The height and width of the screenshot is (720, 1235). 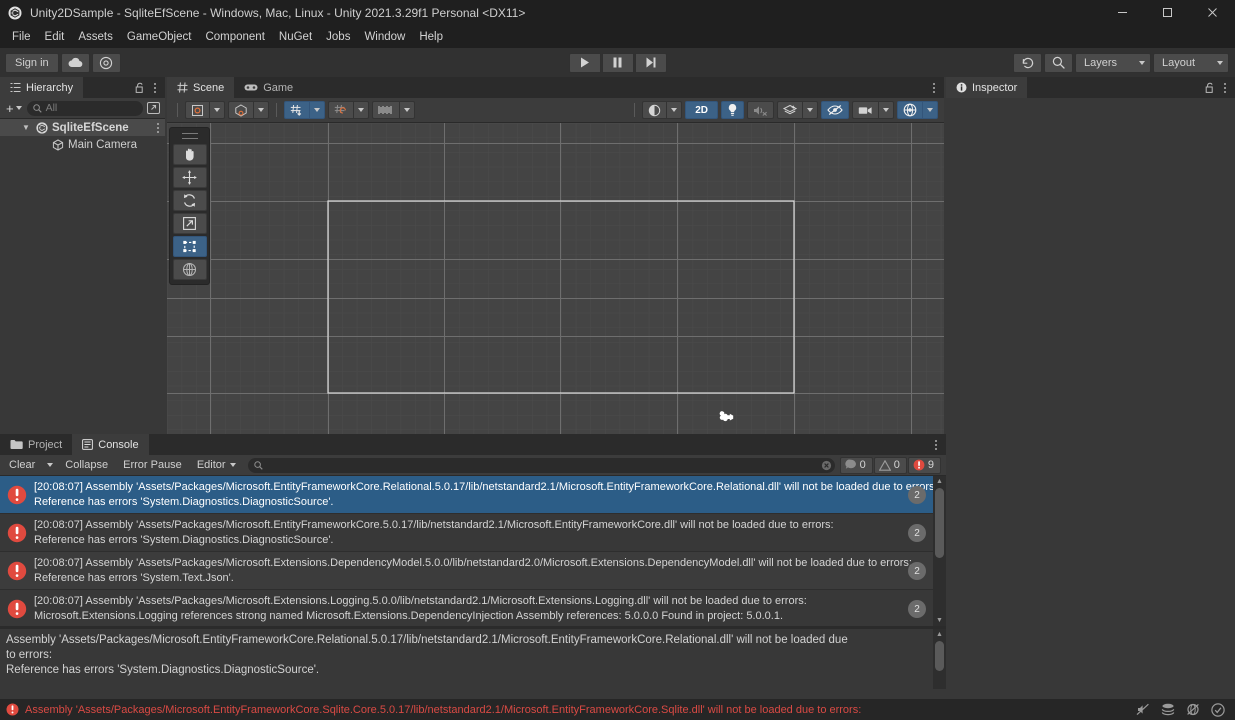 I want to click on log-count-filter: 0, so click(x=856, y=465).